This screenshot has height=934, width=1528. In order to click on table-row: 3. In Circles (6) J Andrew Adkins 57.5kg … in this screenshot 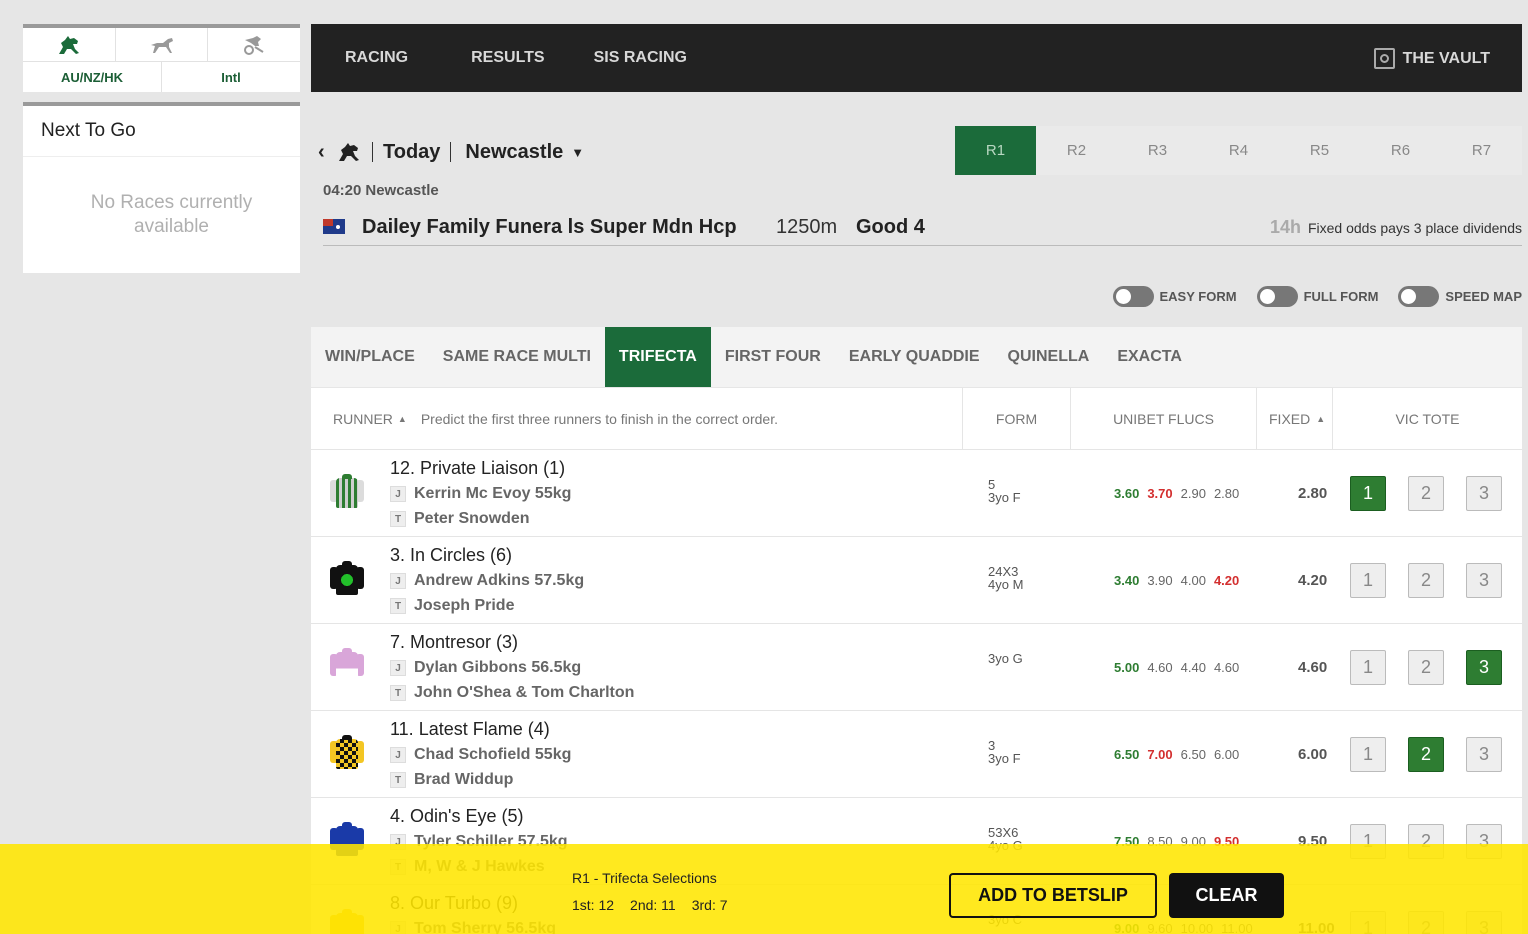, I will do `click(916, 580)`.